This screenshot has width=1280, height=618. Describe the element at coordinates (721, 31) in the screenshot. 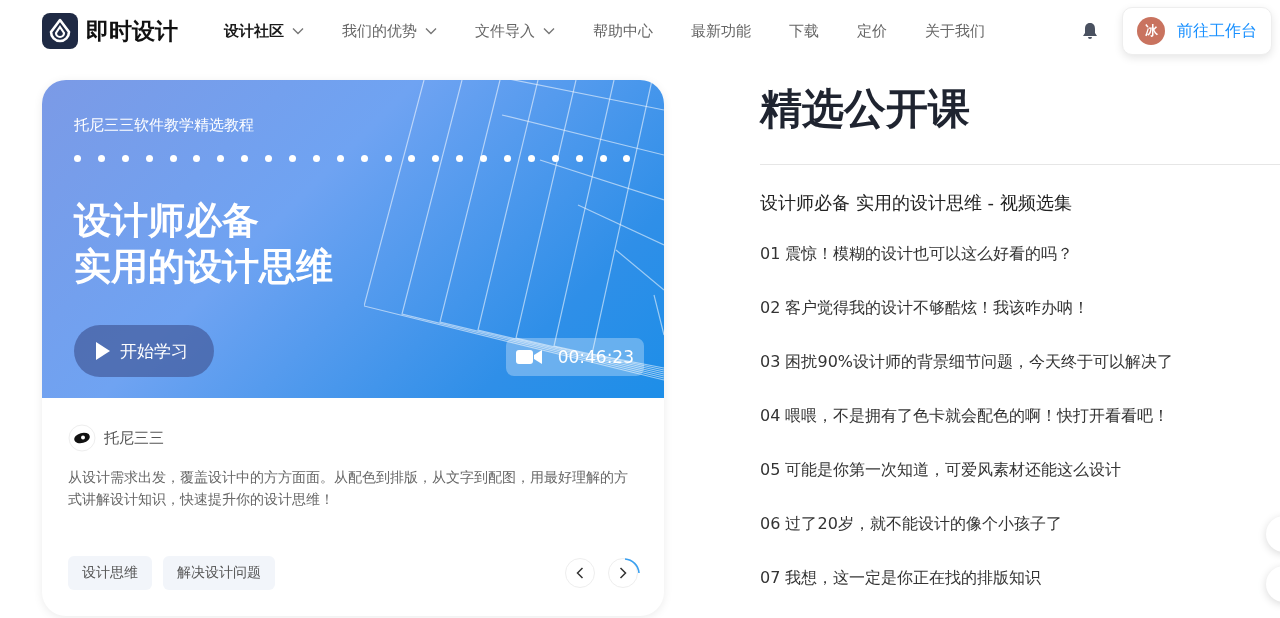

I see `nav-link: 最新功能` at that location.